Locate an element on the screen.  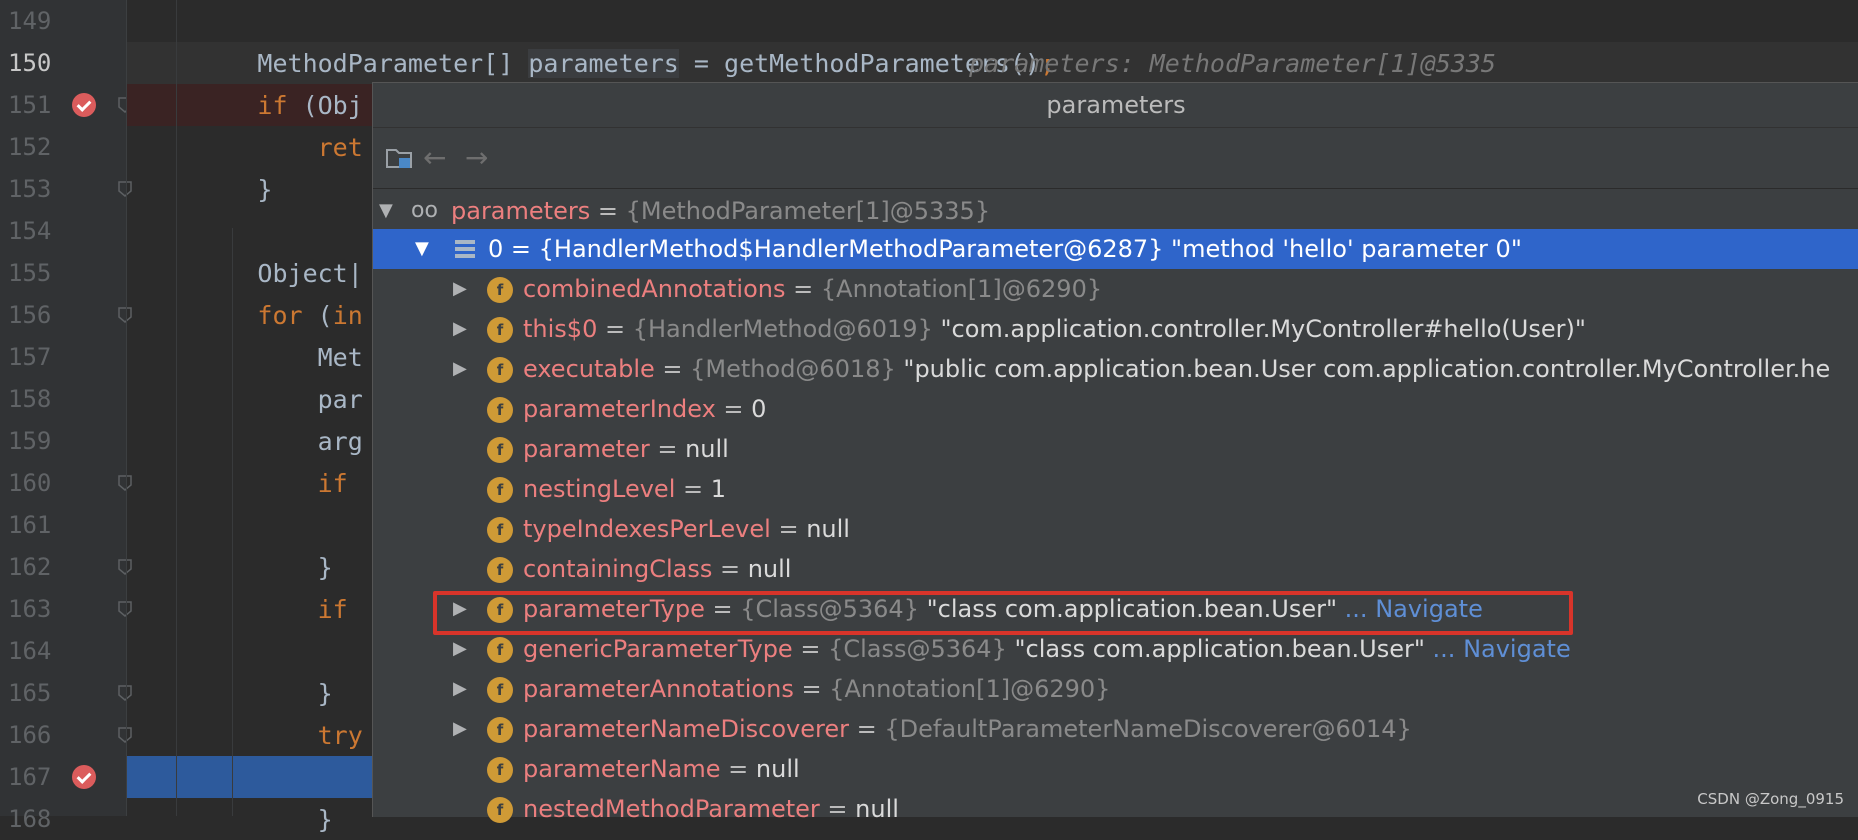
code-token: } is located at coordinates (235, 693).